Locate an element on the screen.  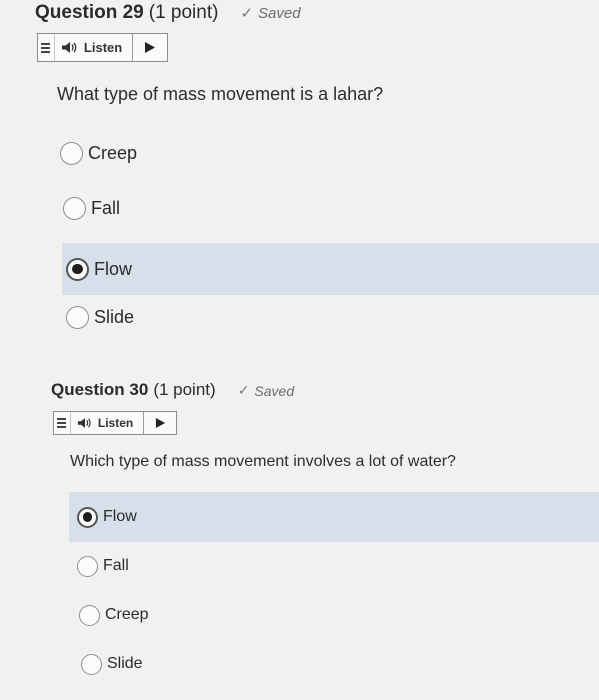
question-30-header: Question 30 (1 point) ✓ Saved is located at coordinates (172, 390).